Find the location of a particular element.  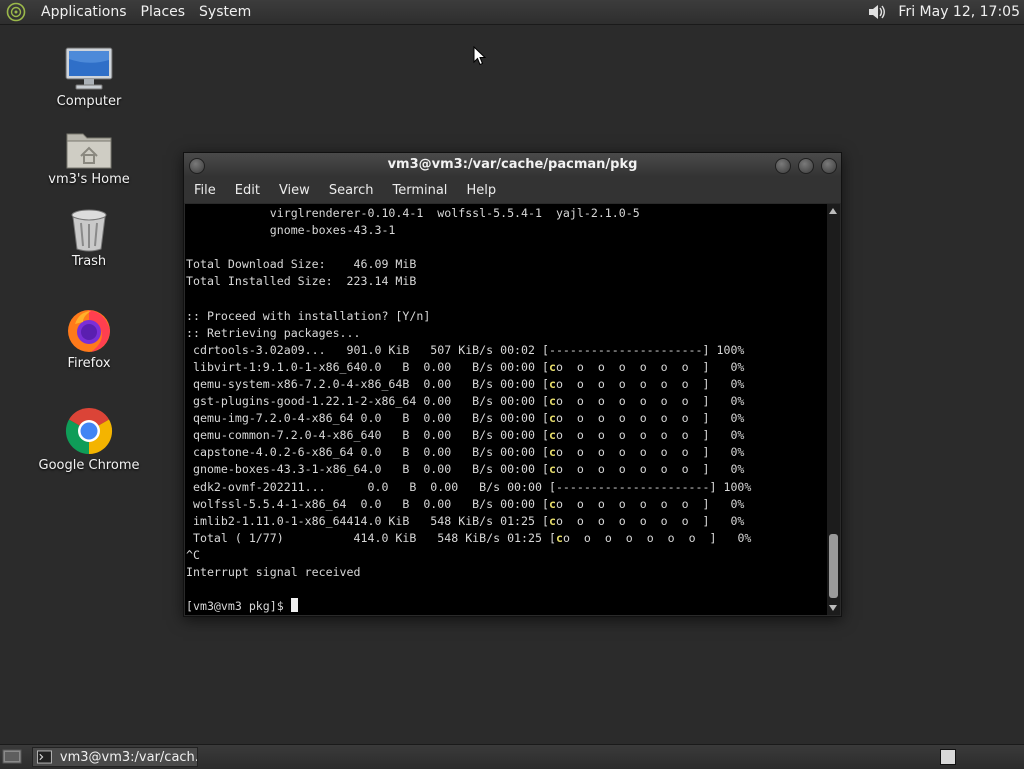

clock: Fri May 12, 17:05 is located at coordinates (959, 12).